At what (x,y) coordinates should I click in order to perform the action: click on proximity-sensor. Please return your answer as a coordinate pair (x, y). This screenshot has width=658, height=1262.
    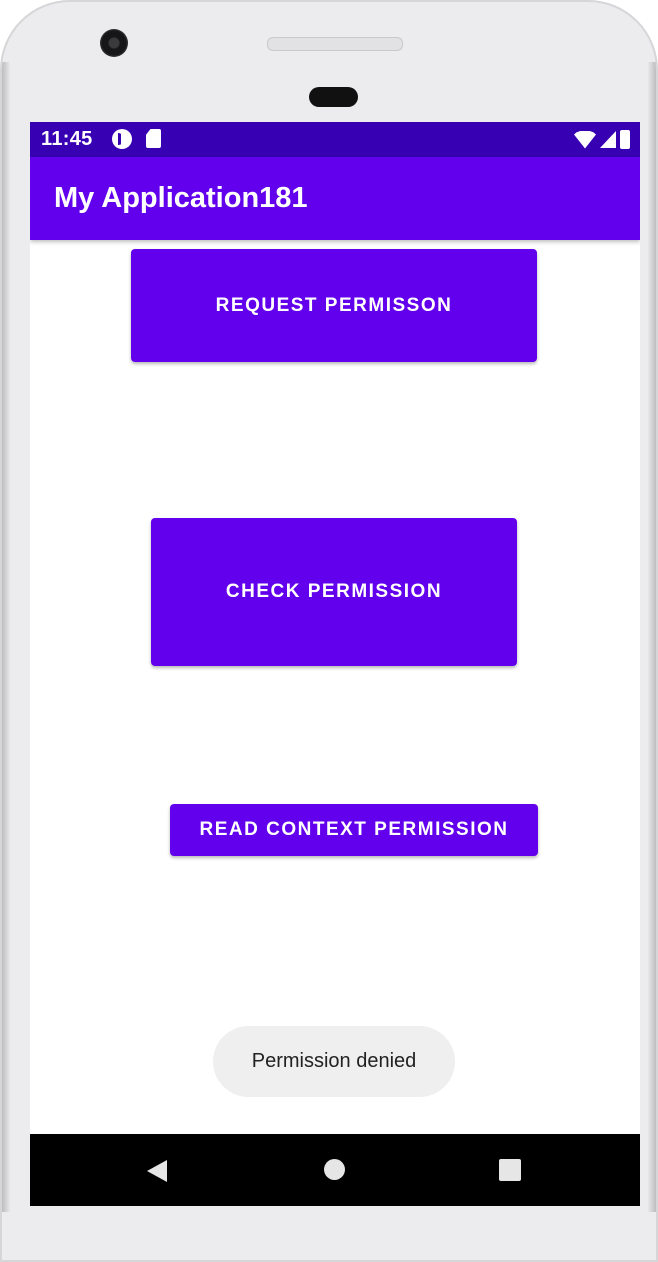
    Looking at the image, I should click on (333, 97).